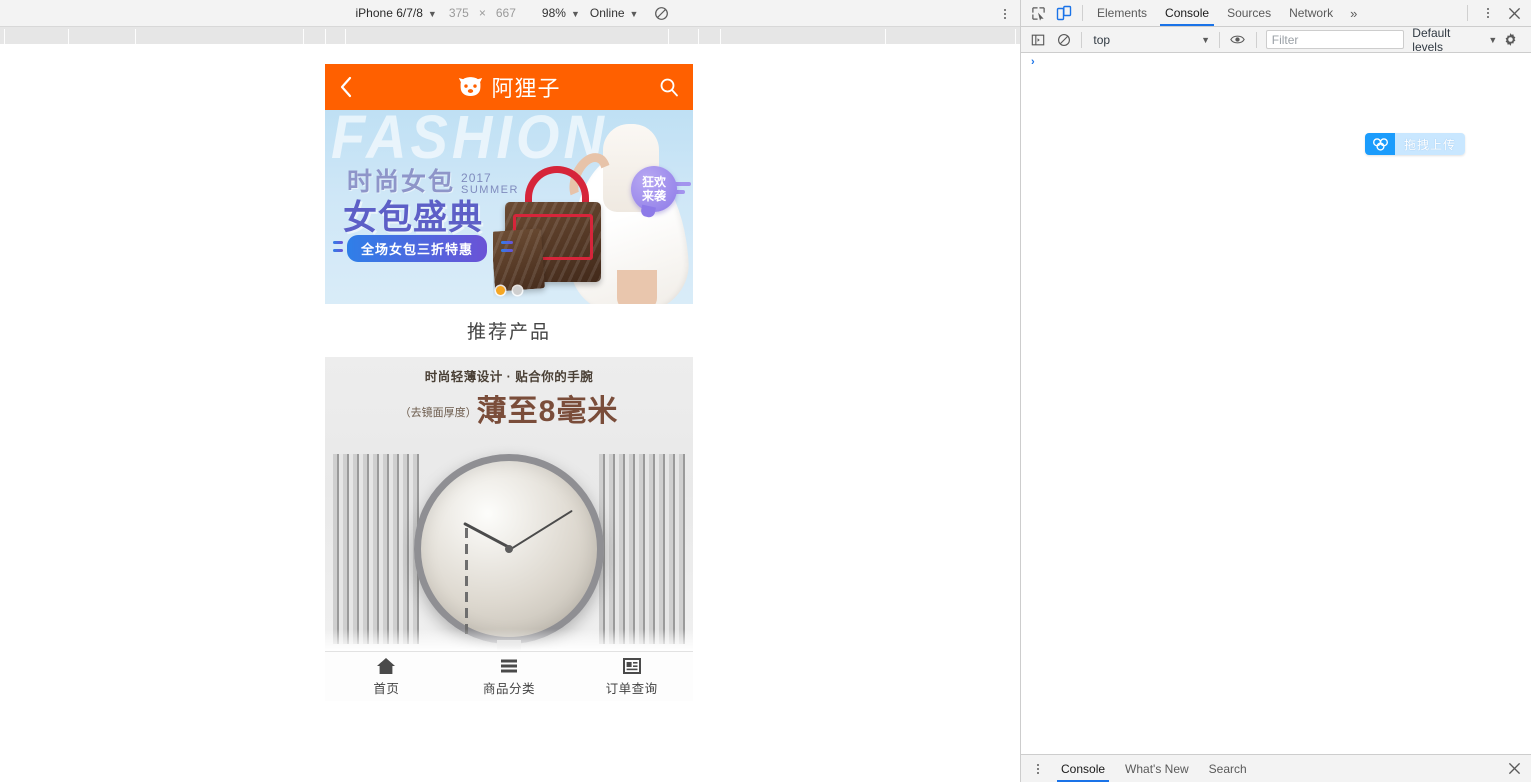 The width and height of the screenshot is (1531, 782). I want to click on no-throttling-icon, so click(661, 13).